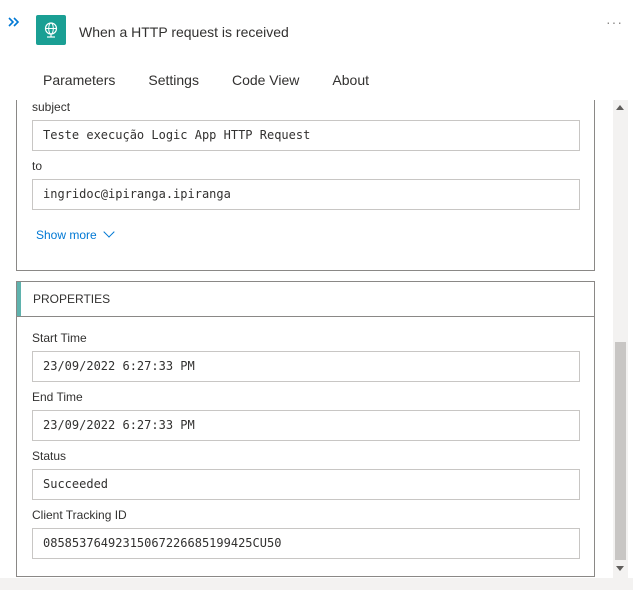  What do you see at coordinates (37, 166) in the screenshot?
I see `to-label: to` at bounding box center [37, 166].